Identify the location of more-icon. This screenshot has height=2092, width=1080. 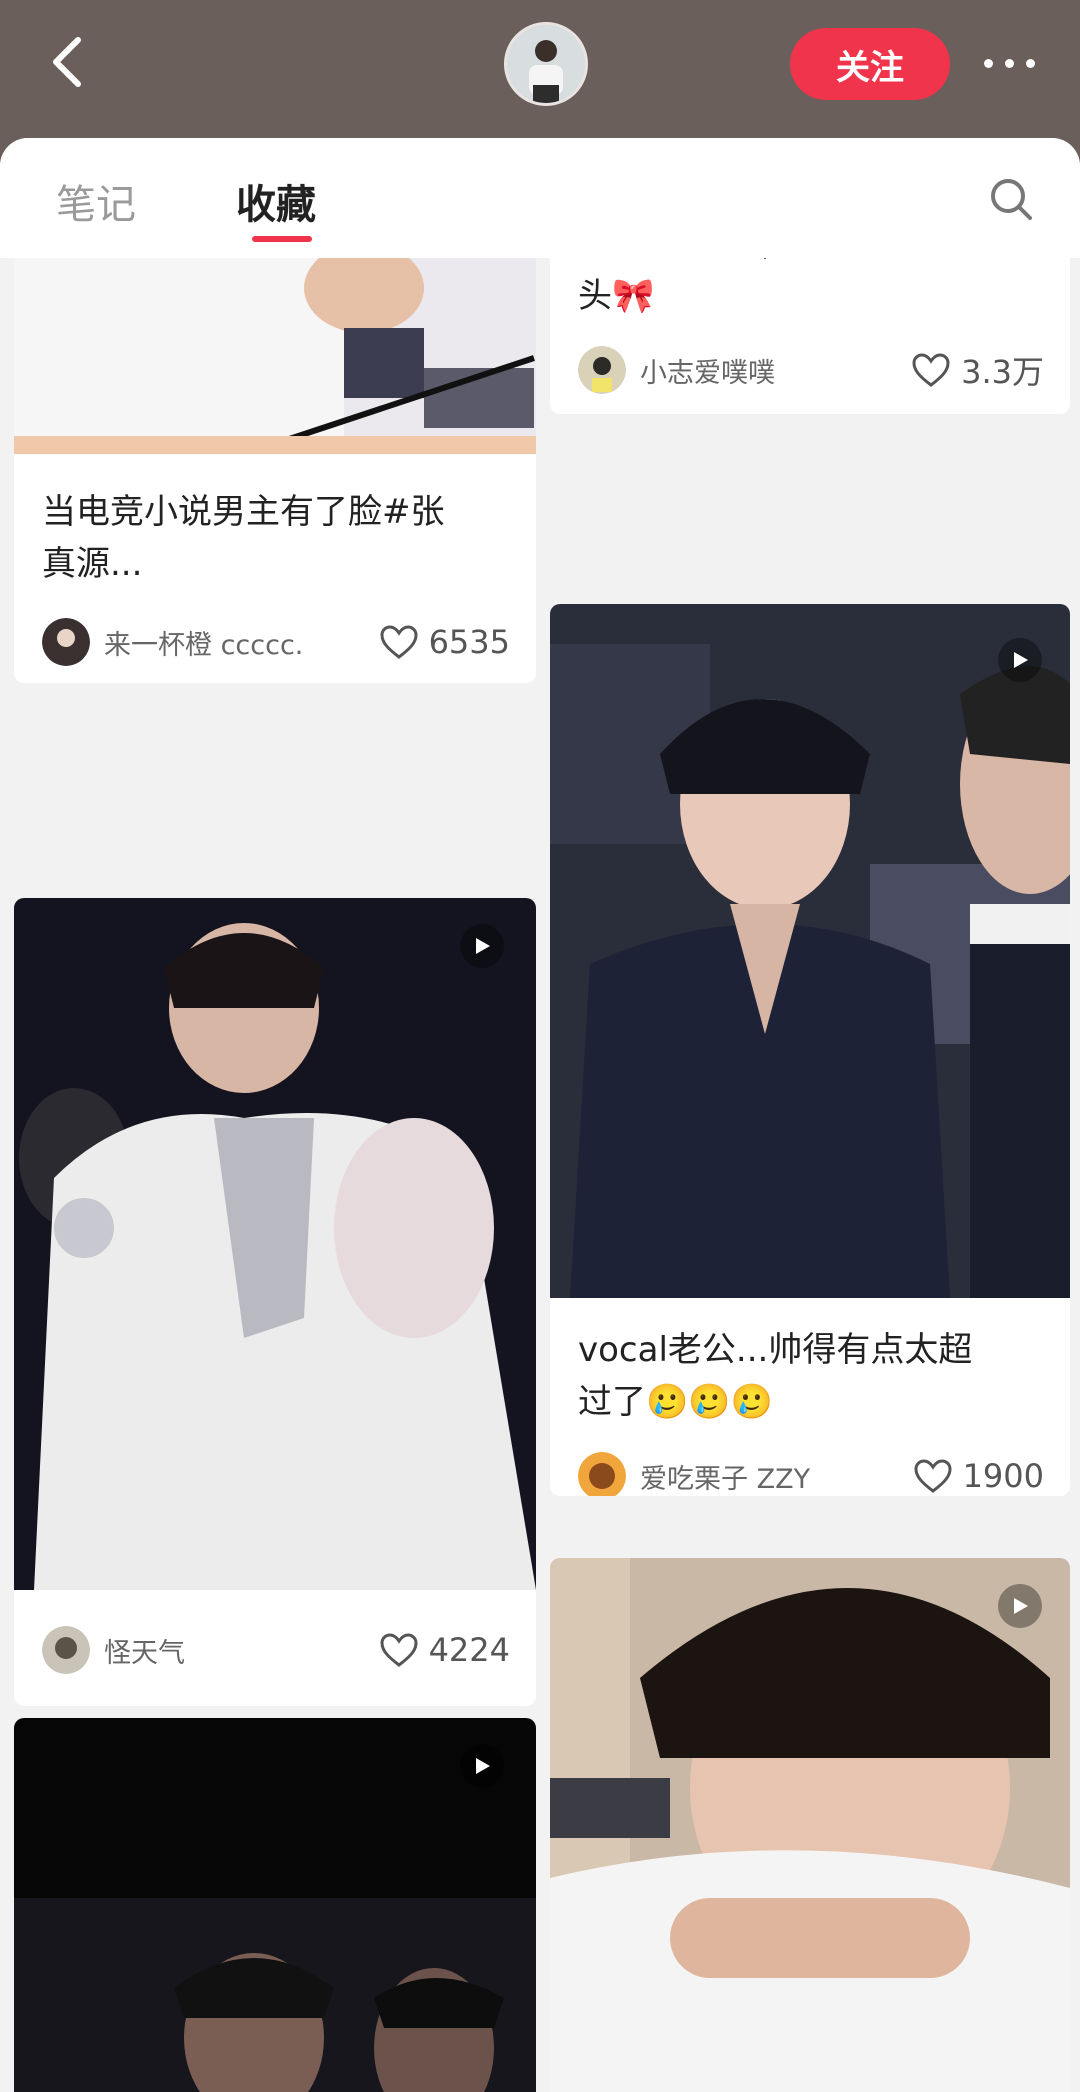
(1009, 63).